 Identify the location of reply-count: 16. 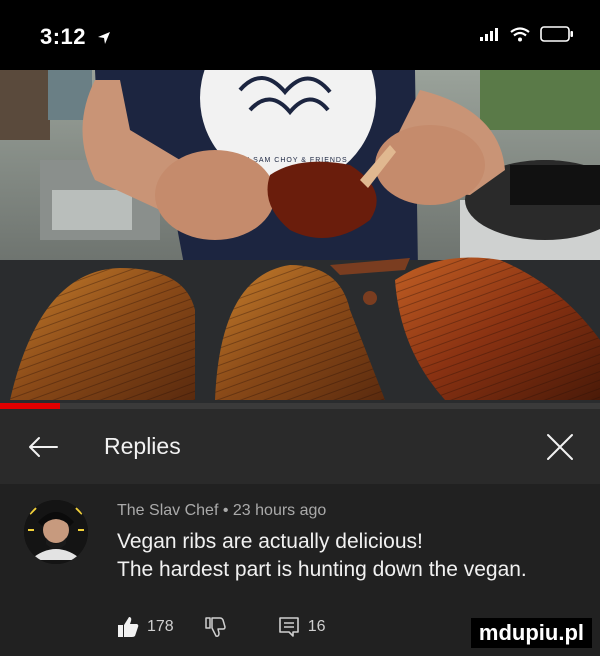
(316, 626).